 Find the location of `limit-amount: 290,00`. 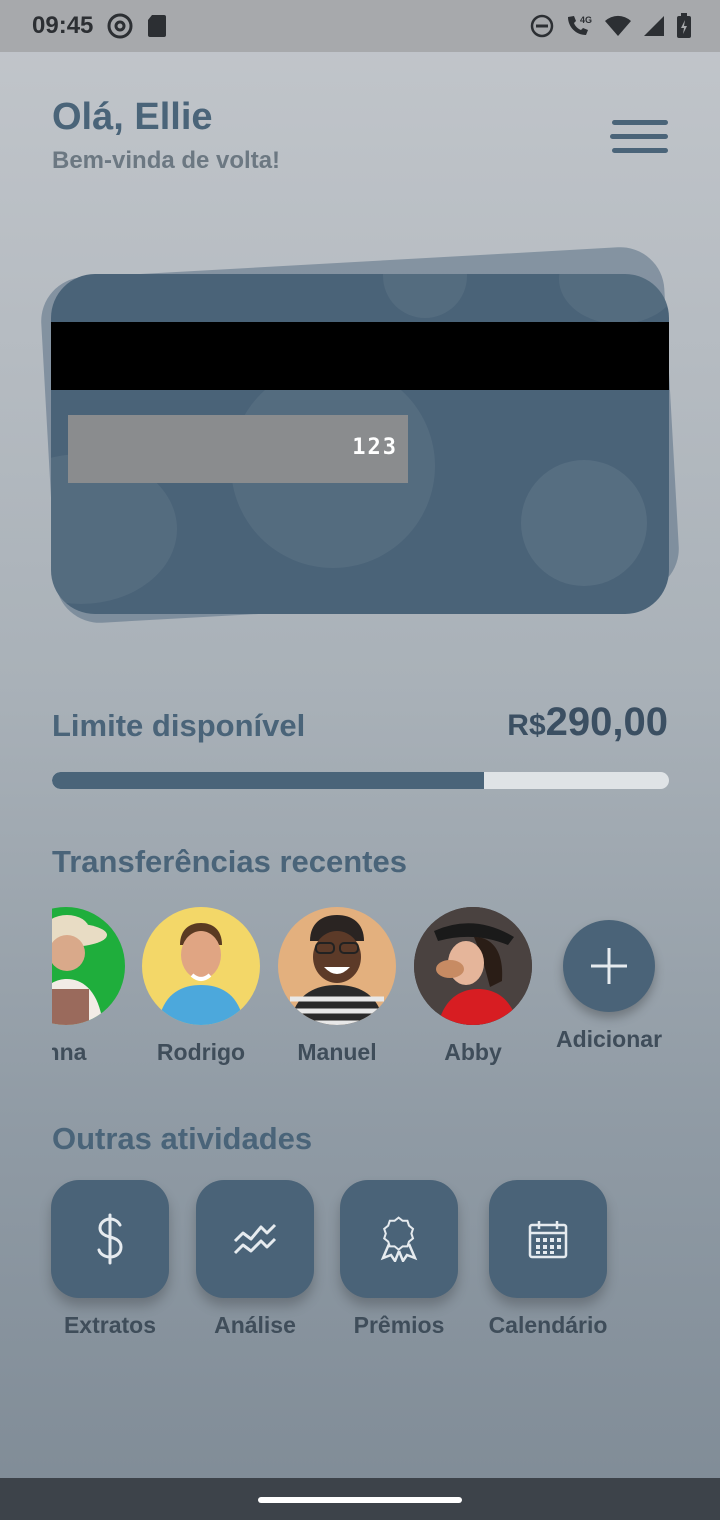

limit-amount: 290,00 is located at coordinates (606, 722).